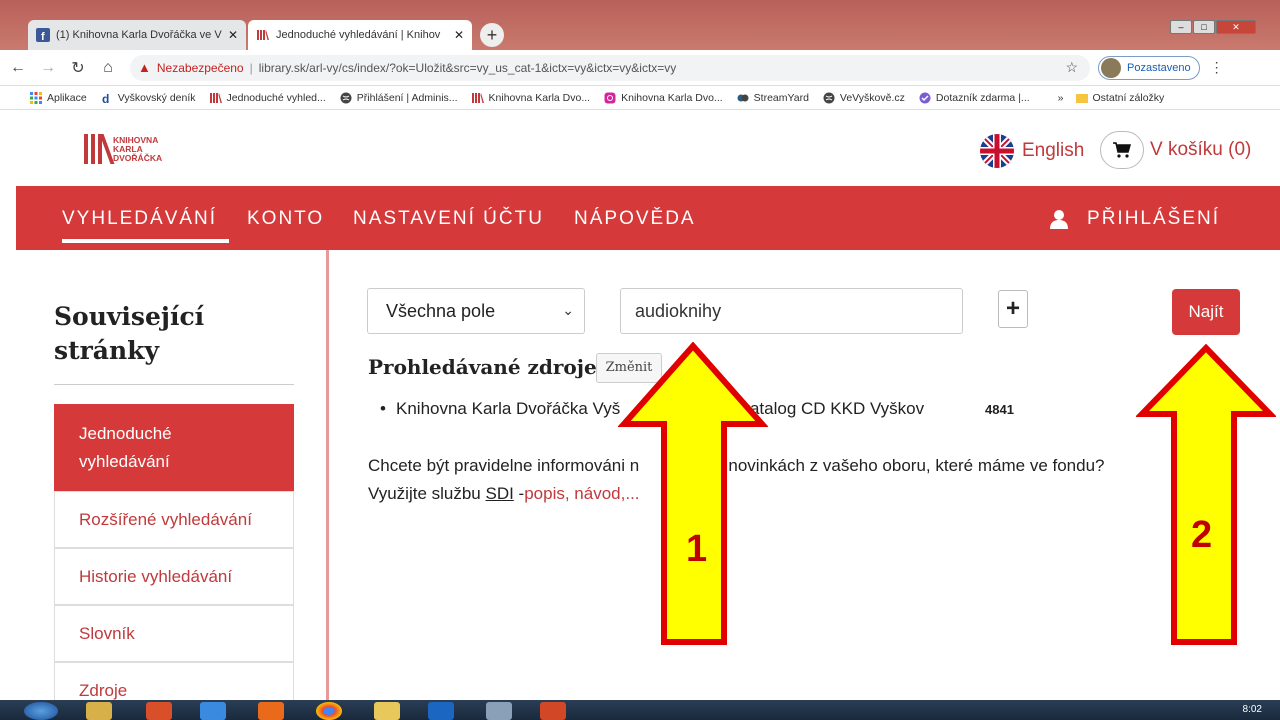 The image size is (1280, 720). Describe the element at coordinates (200, 68) in the screenshot. I see `security-warning: Nezabezpečeno` at that location.